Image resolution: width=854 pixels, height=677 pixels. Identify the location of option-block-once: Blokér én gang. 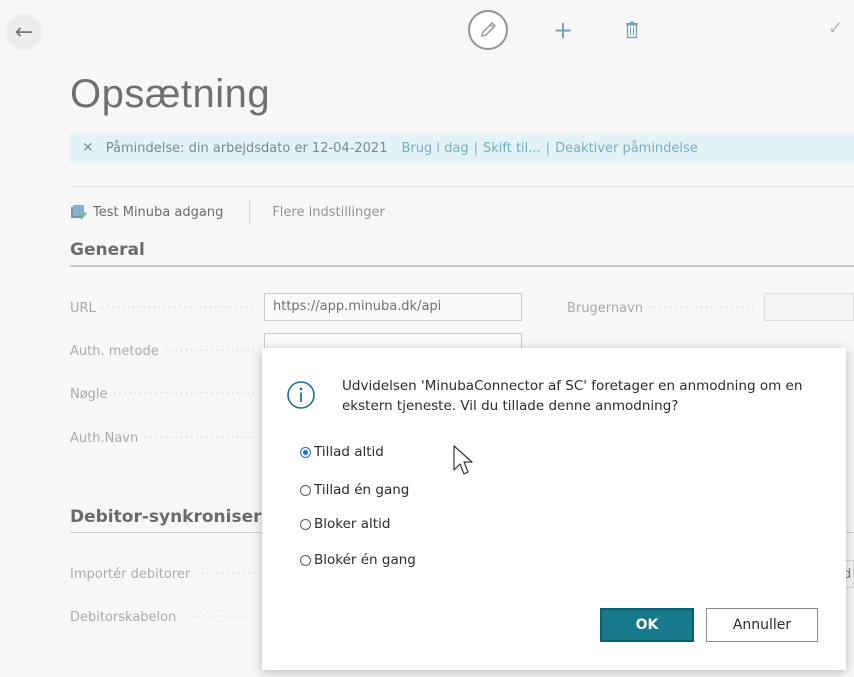
(358, 560).